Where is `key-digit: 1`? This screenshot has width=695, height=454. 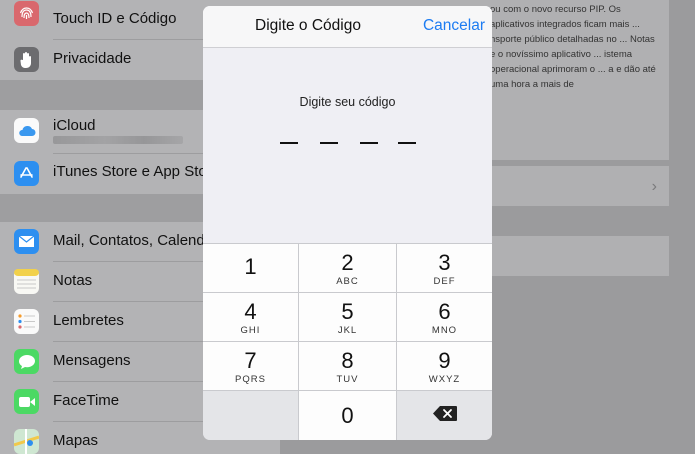
key-digit: 1 is located at coordinates (250, 266).